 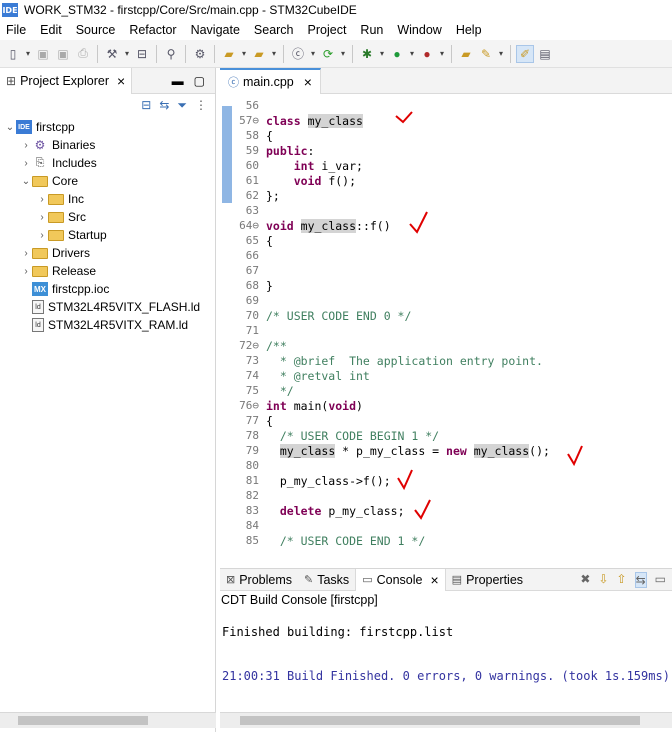 I want to click on next-annotation-icon: ▤, so click(x=545, y=54).